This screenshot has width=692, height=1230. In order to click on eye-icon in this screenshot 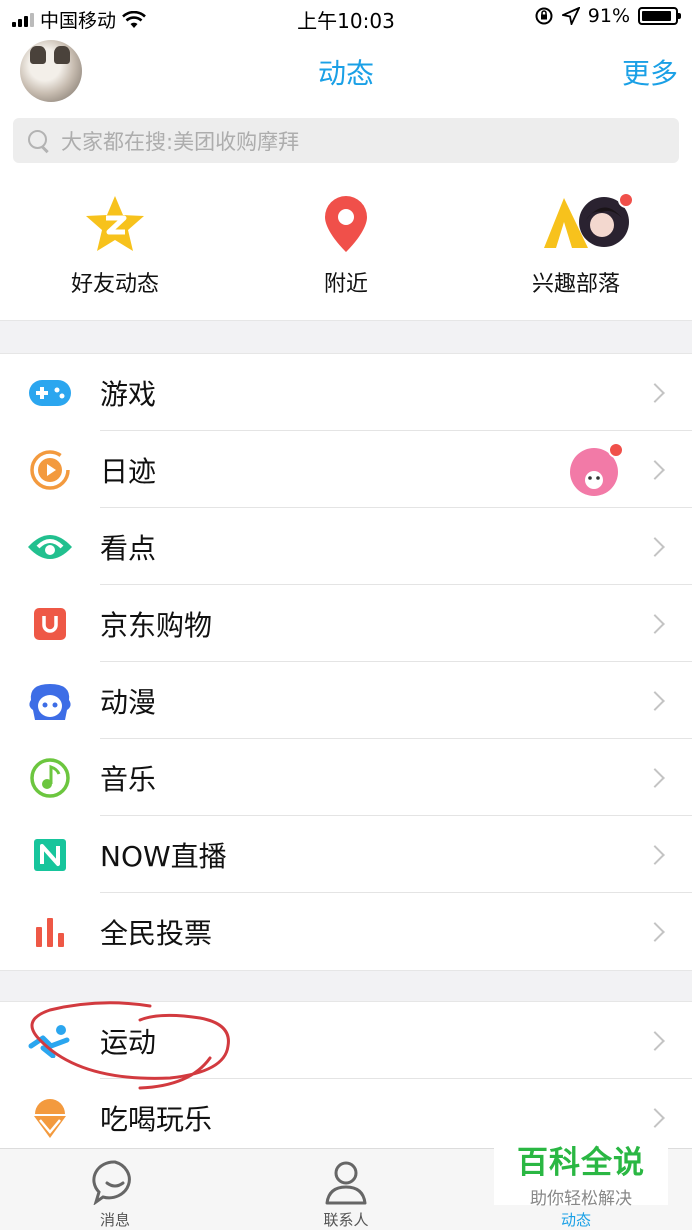, I will do `click(50, 546)`.